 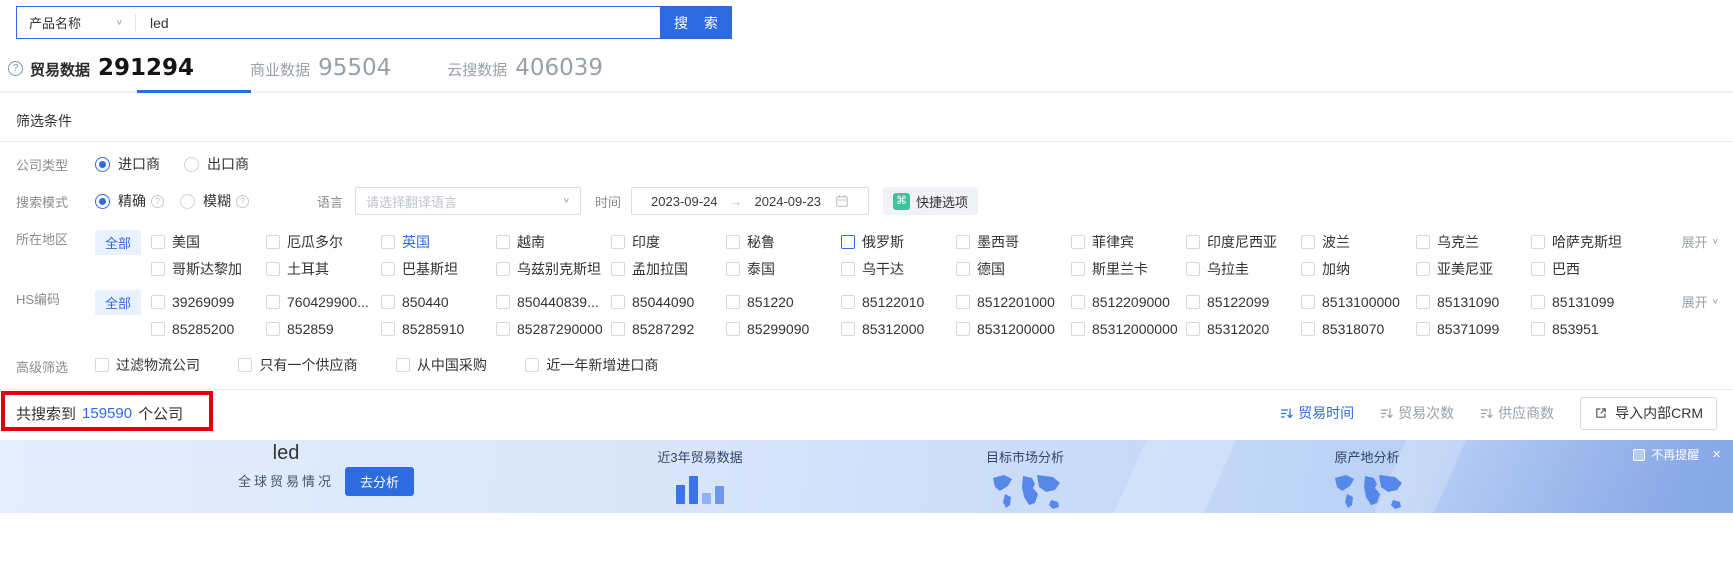 I want to click on hs-checkbox-item: 85285910, so click(x=438, y=329).